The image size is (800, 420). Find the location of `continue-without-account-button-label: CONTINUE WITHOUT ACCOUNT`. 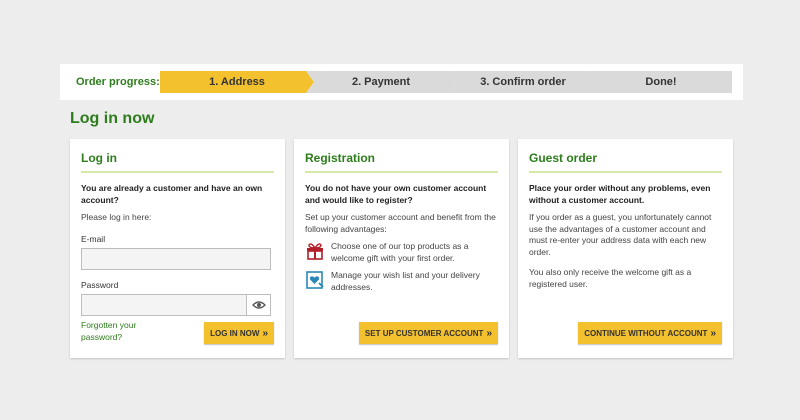

continue-without-account-button-label: CONTINUE WITHOUT ACCOUNT is located at coordinates (646, 333).